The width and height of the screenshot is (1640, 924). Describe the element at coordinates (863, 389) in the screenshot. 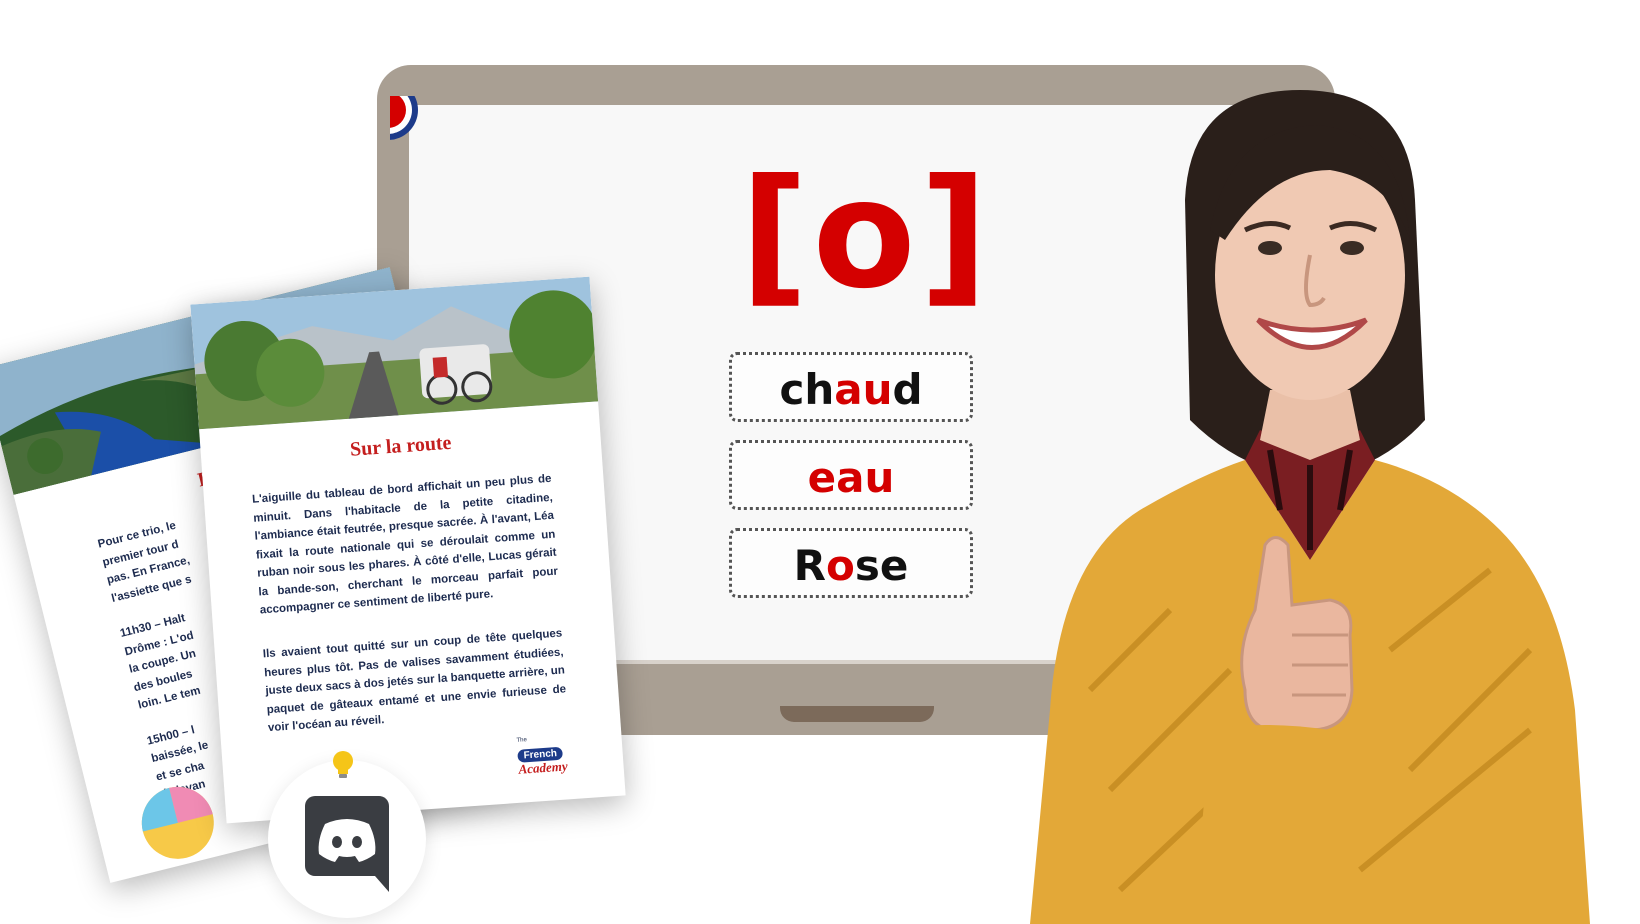

I see `word-highlight: au` at that location.